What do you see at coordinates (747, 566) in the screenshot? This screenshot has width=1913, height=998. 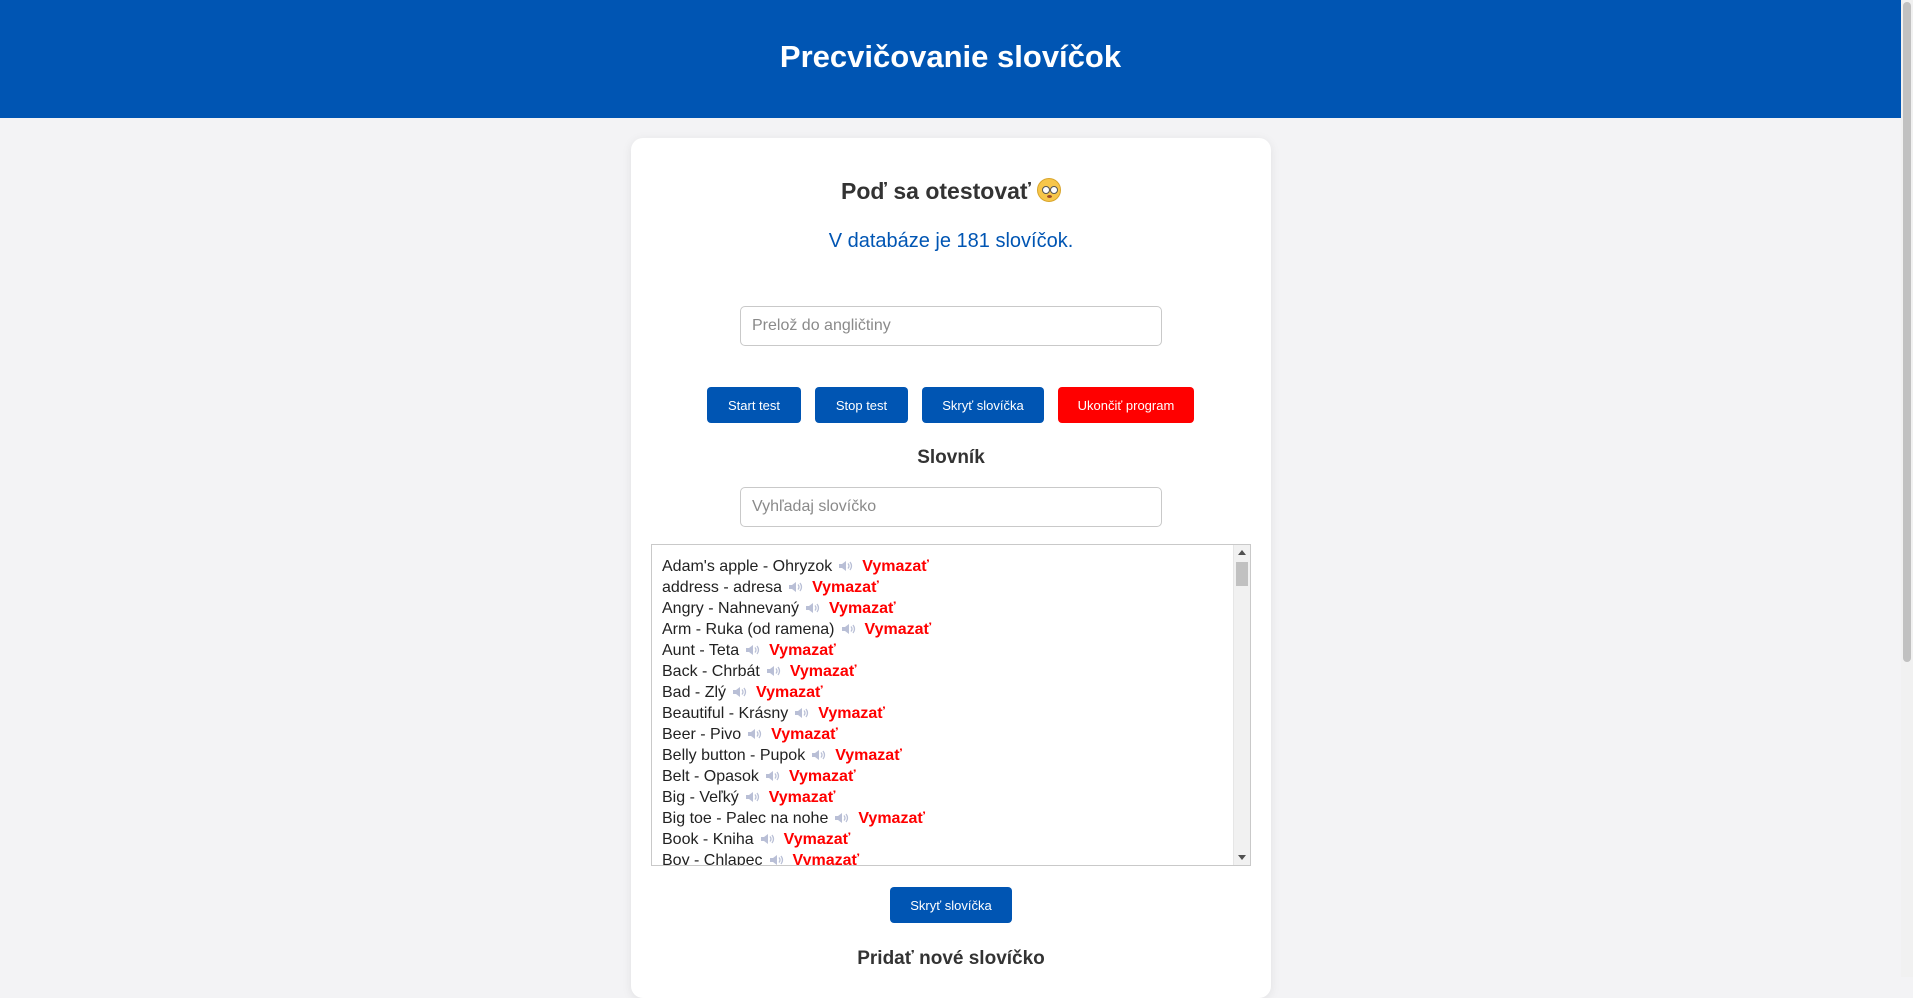 I see `word-pair-text: Adam's apple - Ohryzok` at bounding box center [747, 566].